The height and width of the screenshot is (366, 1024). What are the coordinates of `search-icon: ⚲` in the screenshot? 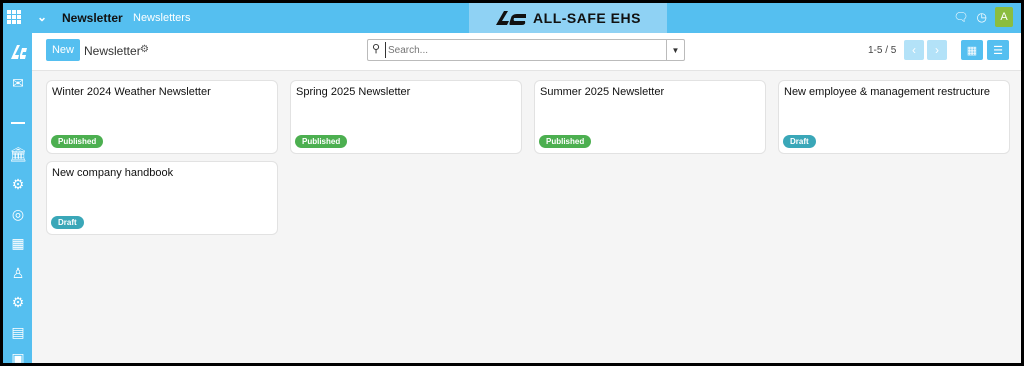 It's located at (376, 49).